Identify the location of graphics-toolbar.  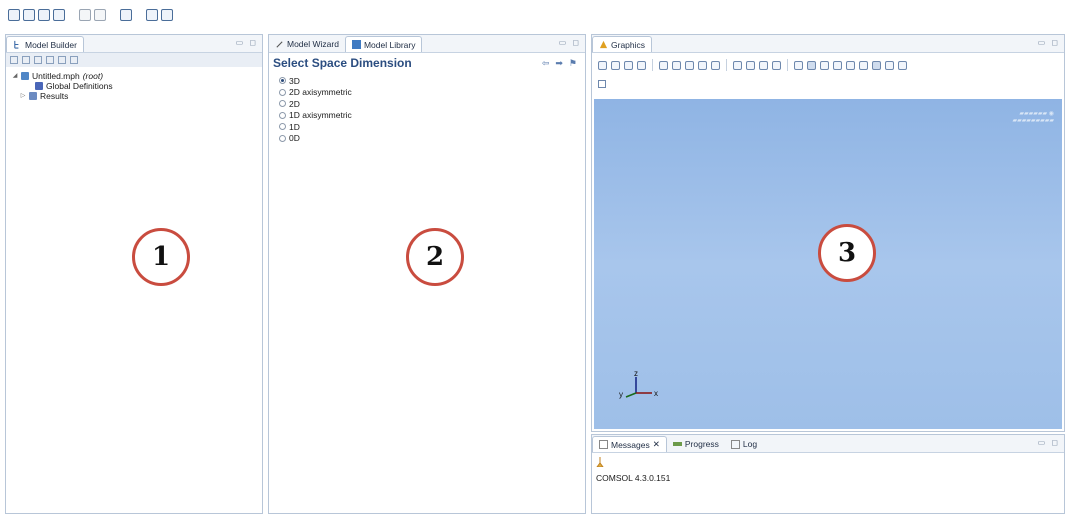
(828, 65).